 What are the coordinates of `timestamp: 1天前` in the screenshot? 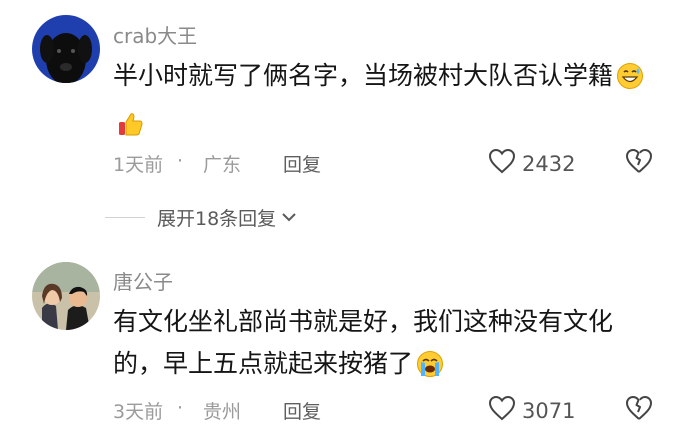 It's located at (138, 165).